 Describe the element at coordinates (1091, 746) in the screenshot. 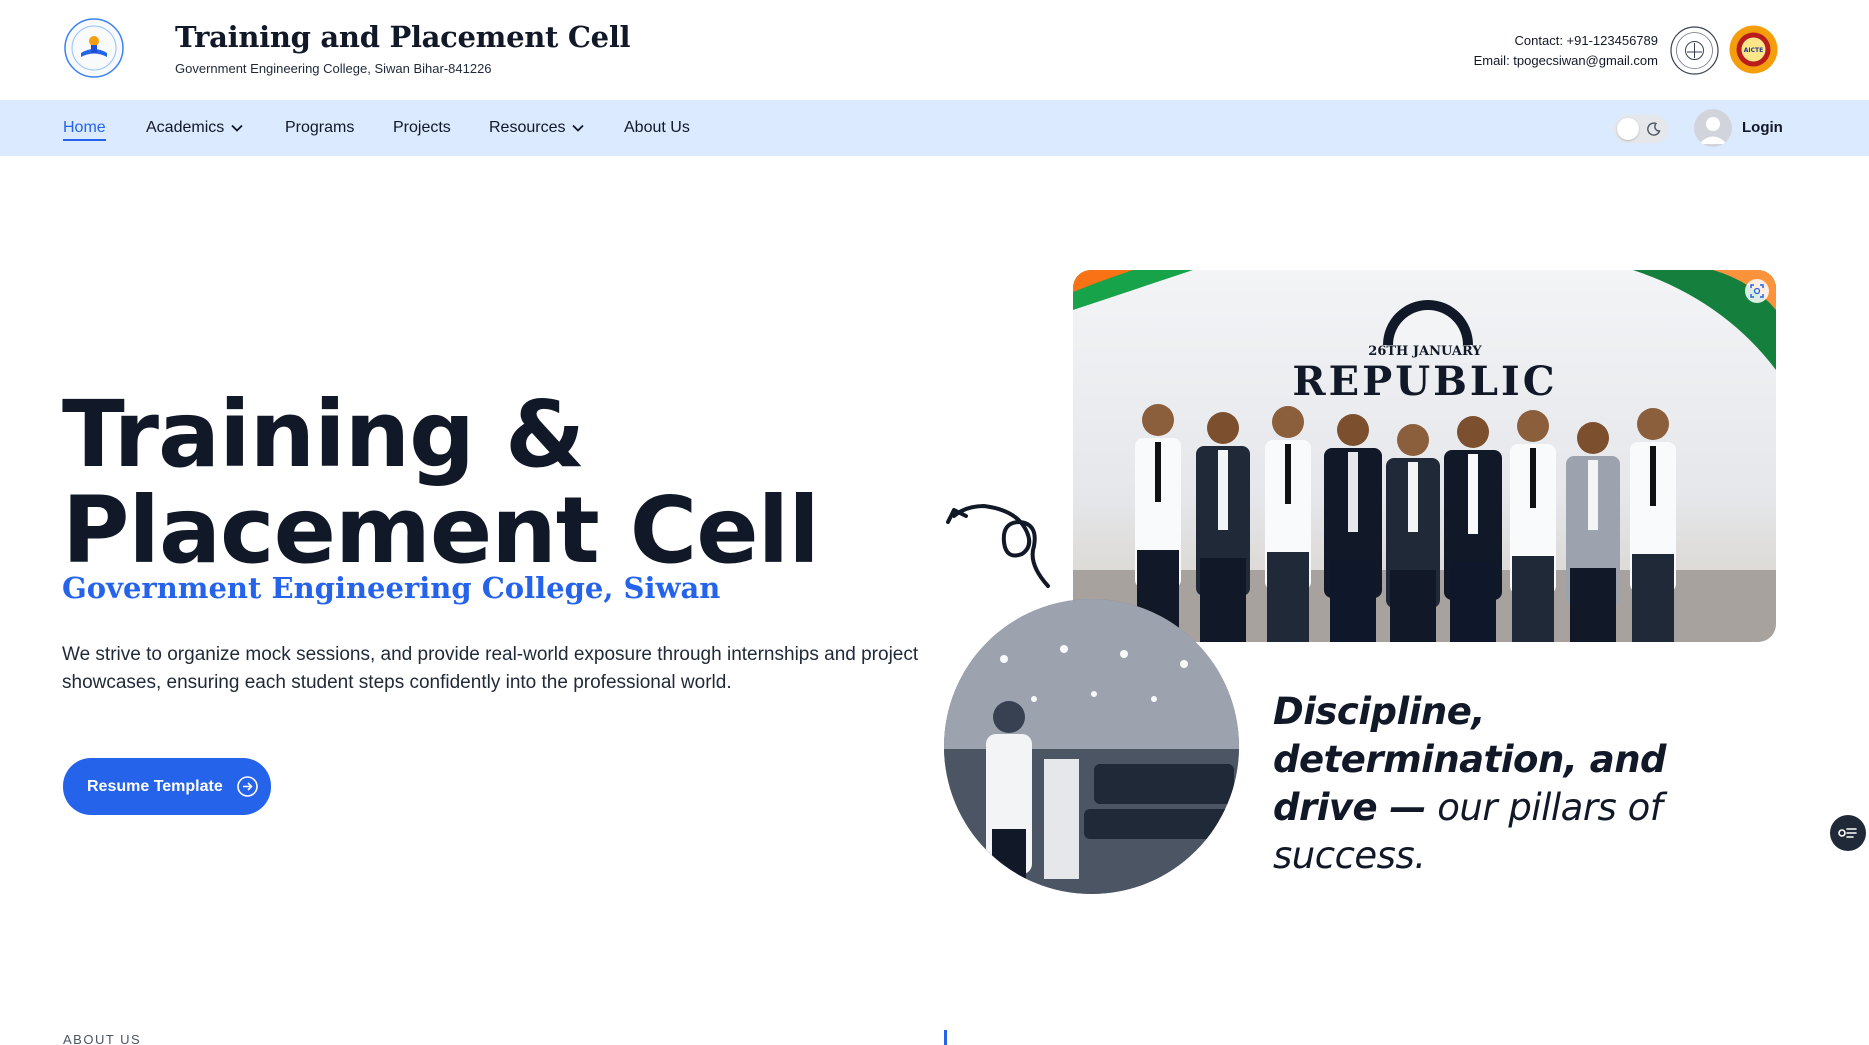

I see `seminar-hall-photo` at that location.